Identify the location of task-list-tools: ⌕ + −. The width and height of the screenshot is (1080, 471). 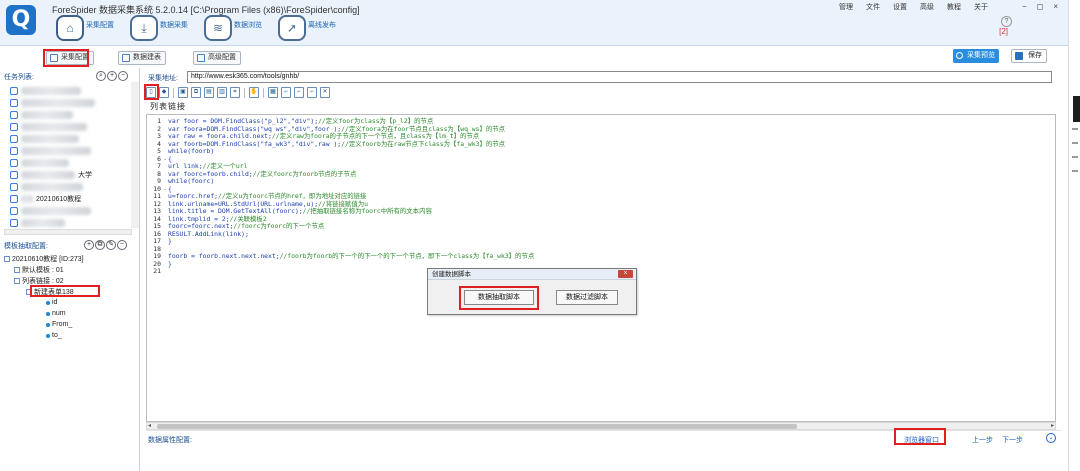
(112, 76).